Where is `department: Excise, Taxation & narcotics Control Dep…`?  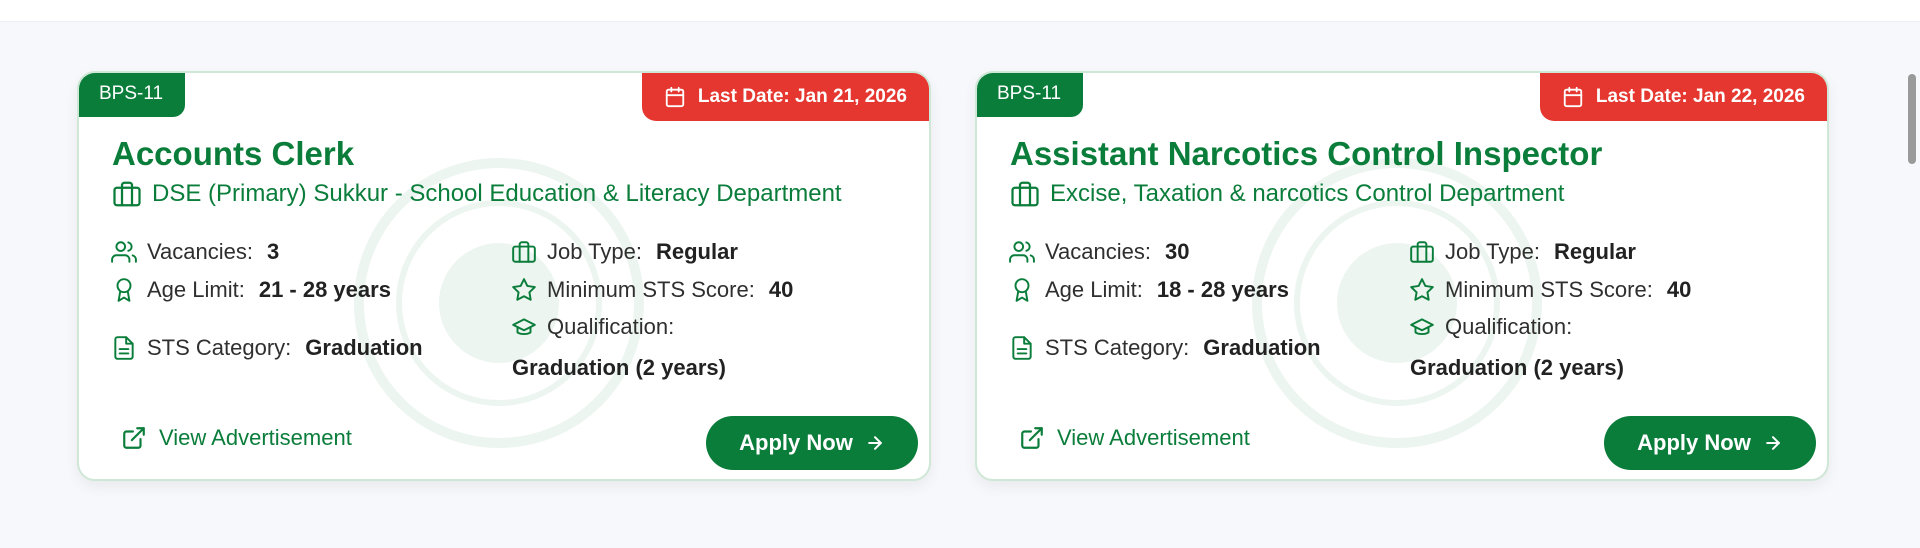
department: Excise, Taxation & narcotics Control Dep… is located at coordinates (1287, 194).